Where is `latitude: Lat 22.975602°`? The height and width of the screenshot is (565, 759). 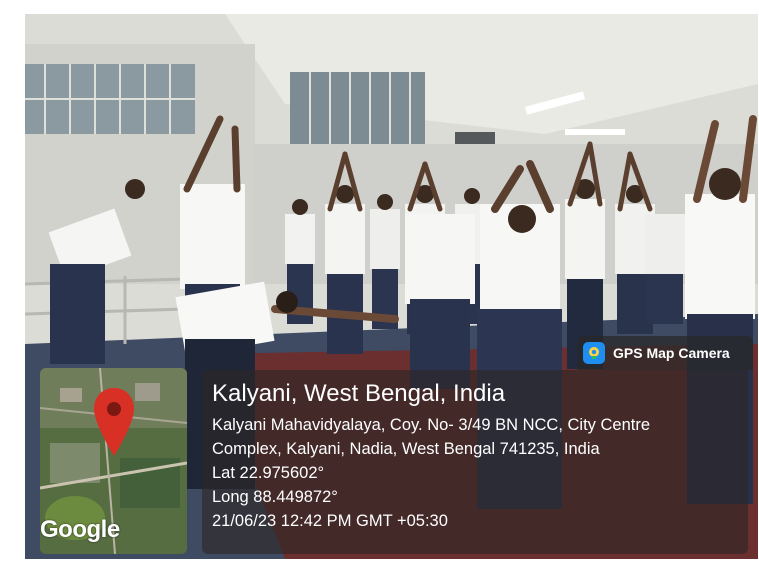
latitude: Lat 22.975602° is located at coordinates (268, 473).